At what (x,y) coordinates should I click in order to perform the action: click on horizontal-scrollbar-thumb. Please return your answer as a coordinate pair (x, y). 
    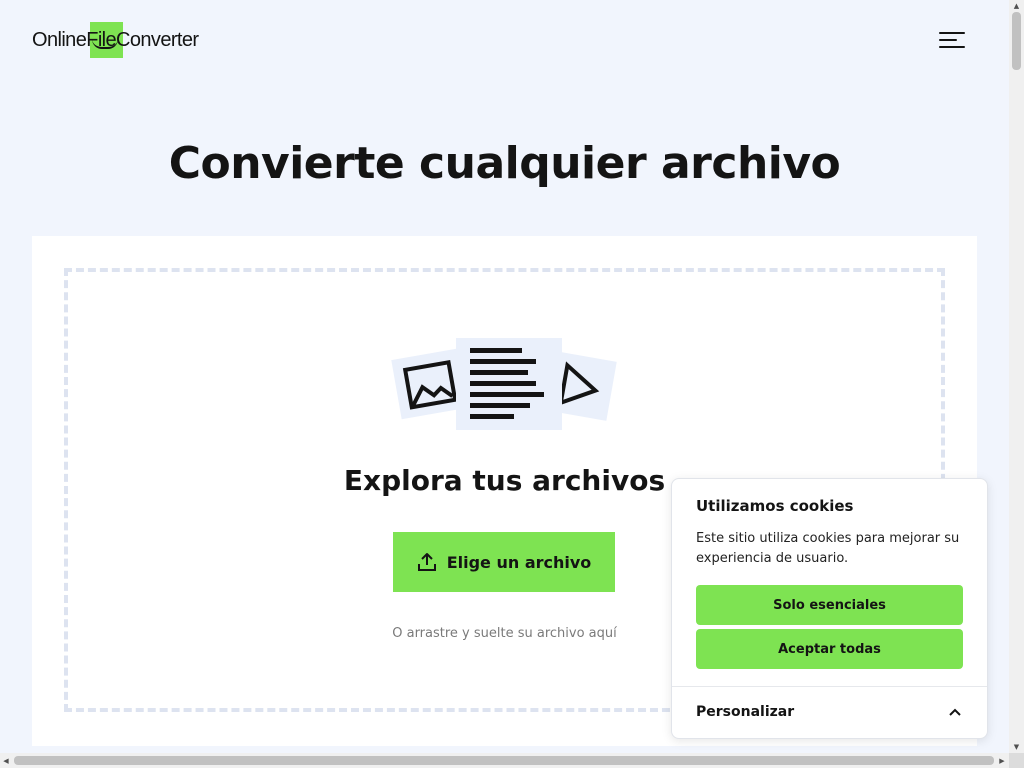
    Looking at the image, I should click on (504, 760).